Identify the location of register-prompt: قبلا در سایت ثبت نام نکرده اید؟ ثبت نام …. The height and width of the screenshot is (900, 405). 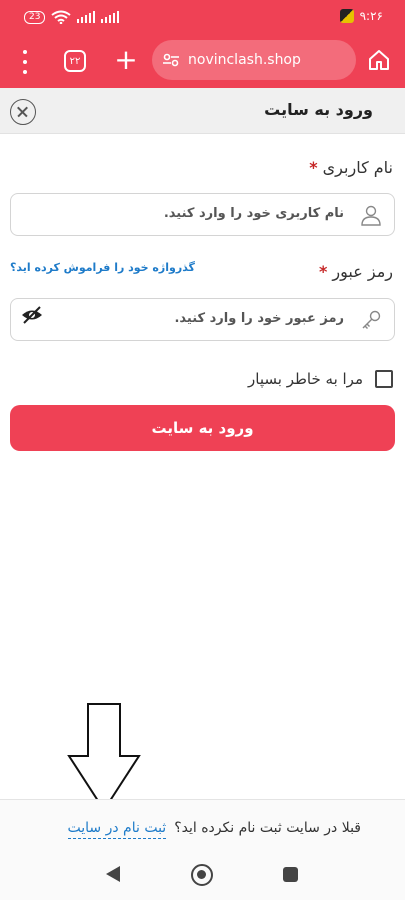
(214, 829).